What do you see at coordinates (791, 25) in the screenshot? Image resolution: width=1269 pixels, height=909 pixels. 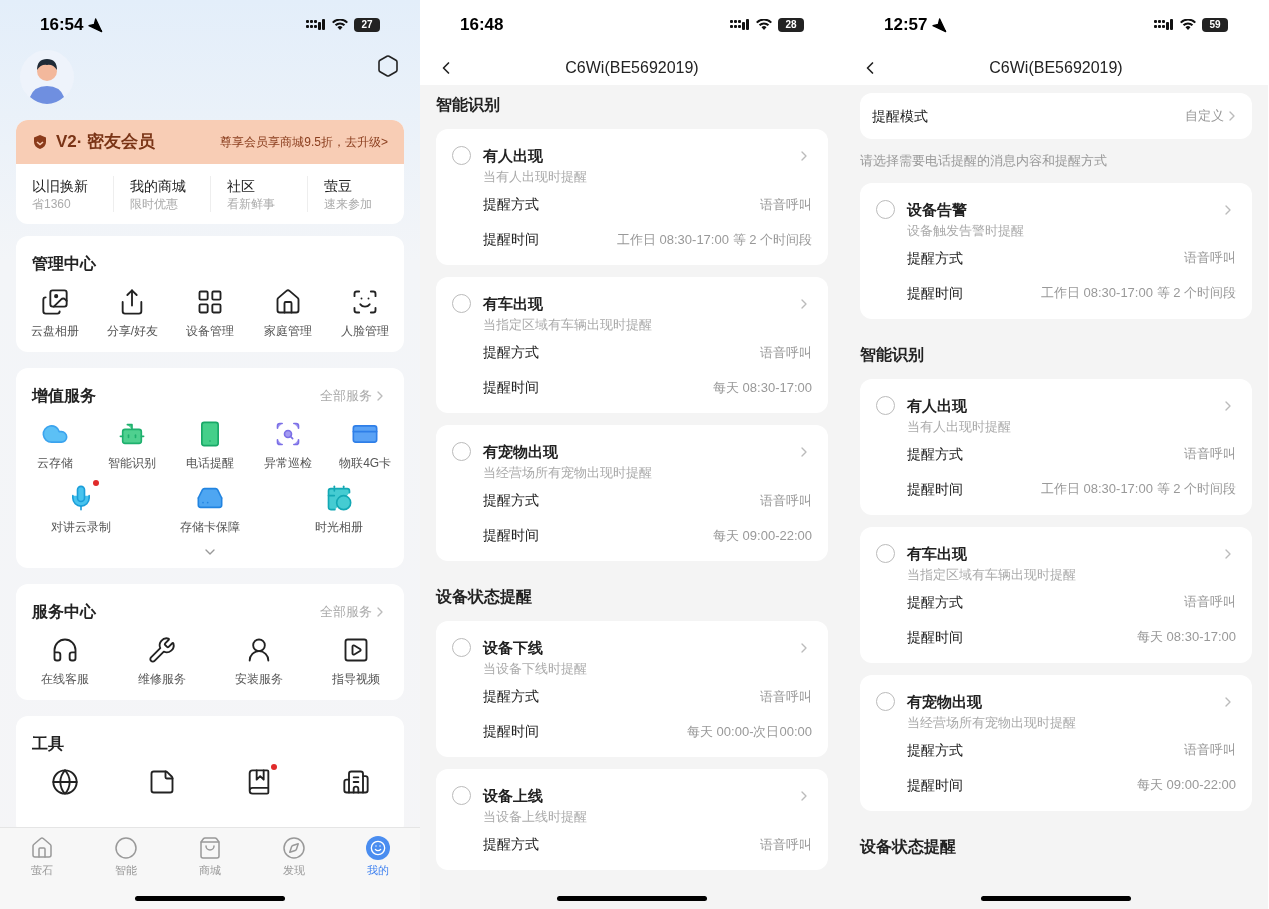 I see `battery-indicator: 28` at bounding box center [791, 25].